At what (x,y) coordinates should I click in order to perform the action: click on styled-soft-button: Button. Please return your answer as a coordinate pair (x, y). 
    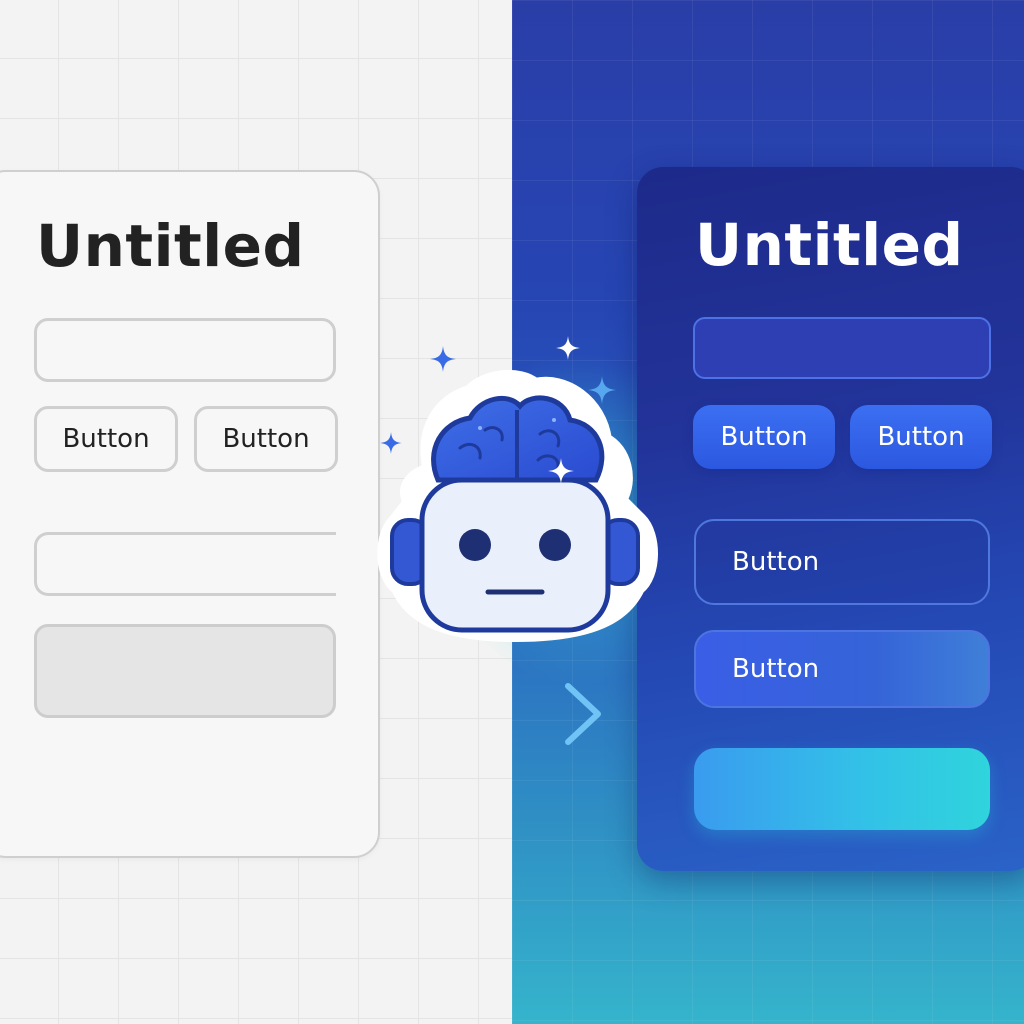
    Looking at the image, I should click on (842, 669).